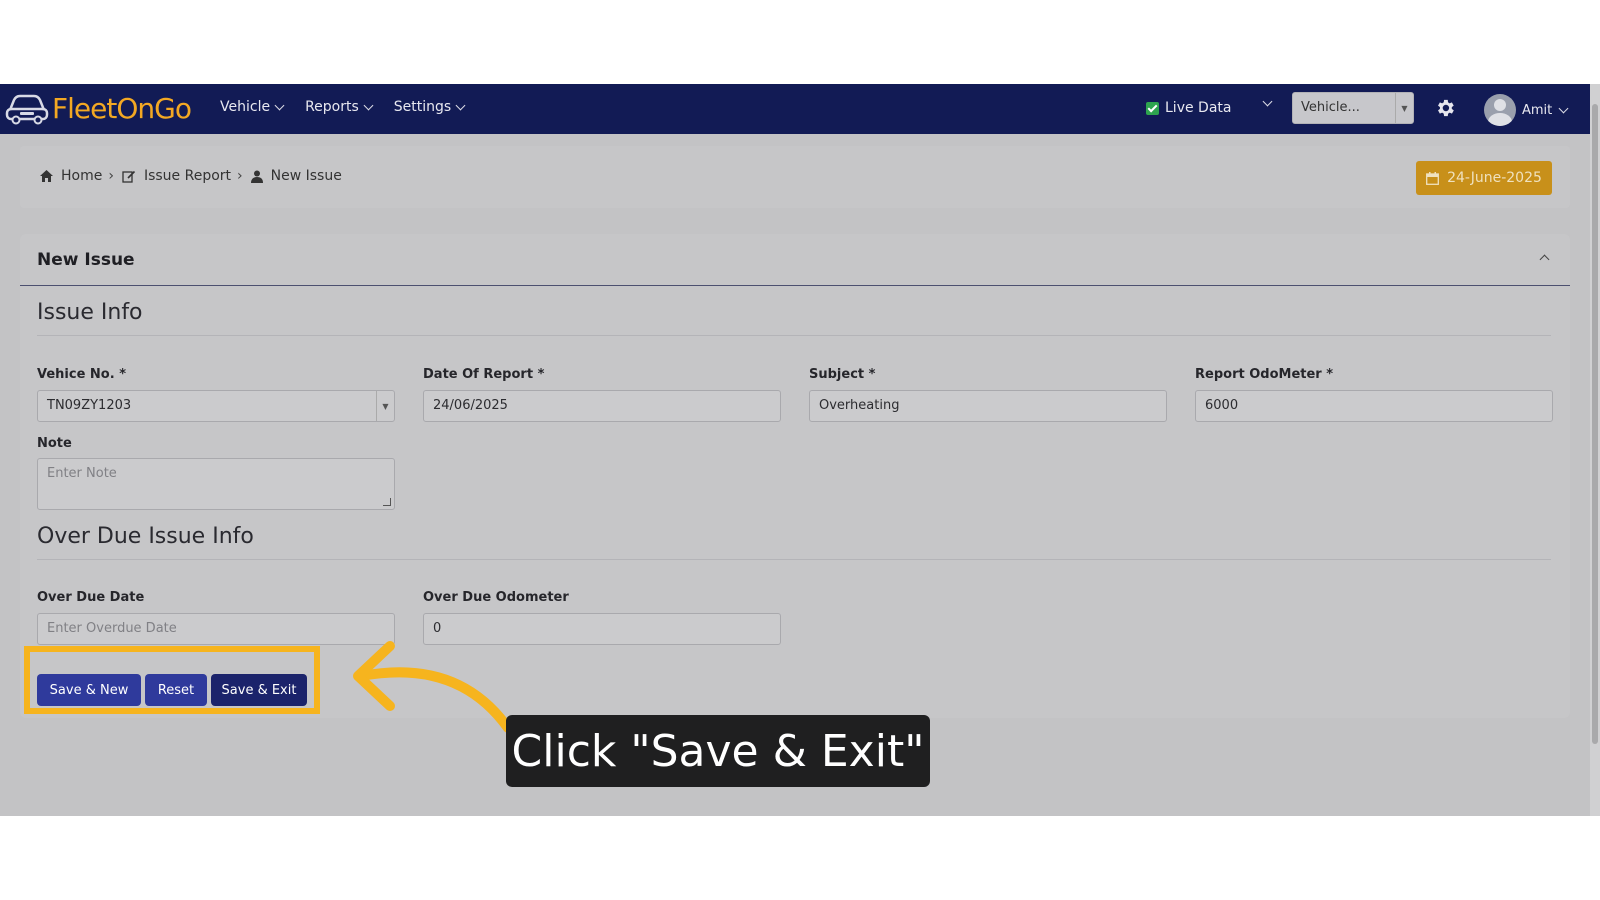 The image size is (1600, 900). What do you see at coordinates (602, 406) in the screenshot?
I see `date-of-report-input: 24/06/2025` at bounding box center [602, 406].